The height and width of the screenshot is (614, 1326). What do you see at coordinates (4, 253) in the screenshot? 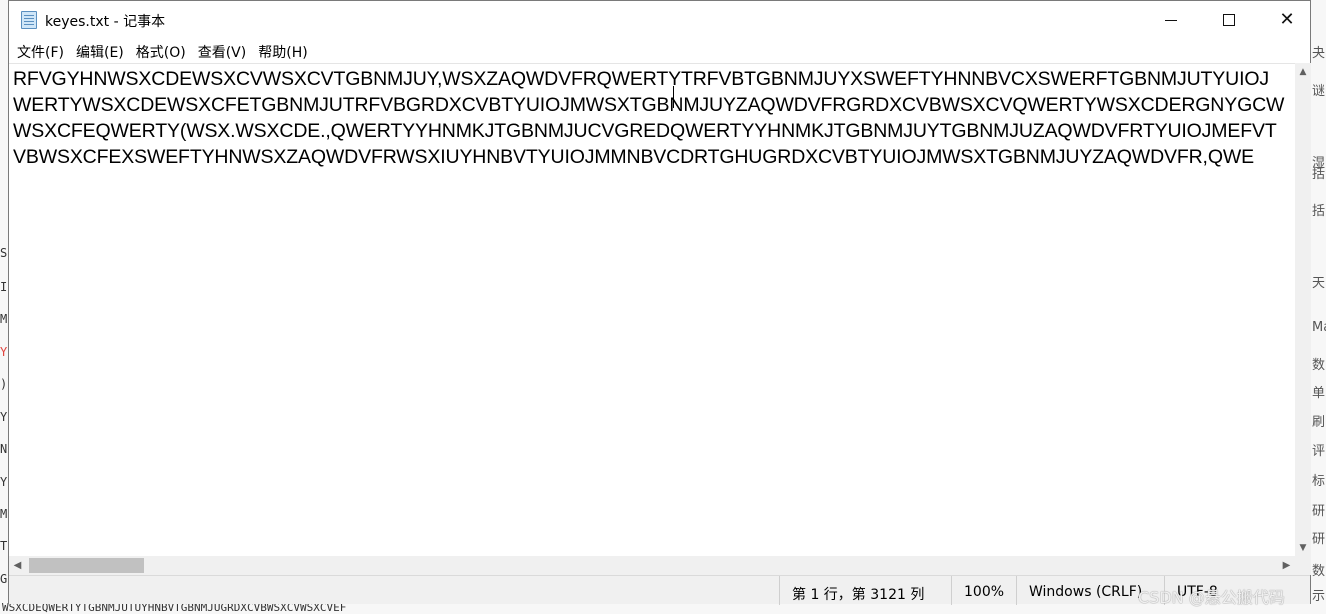
I see `background-left-glyph: S` at bounding box center [4, 253].